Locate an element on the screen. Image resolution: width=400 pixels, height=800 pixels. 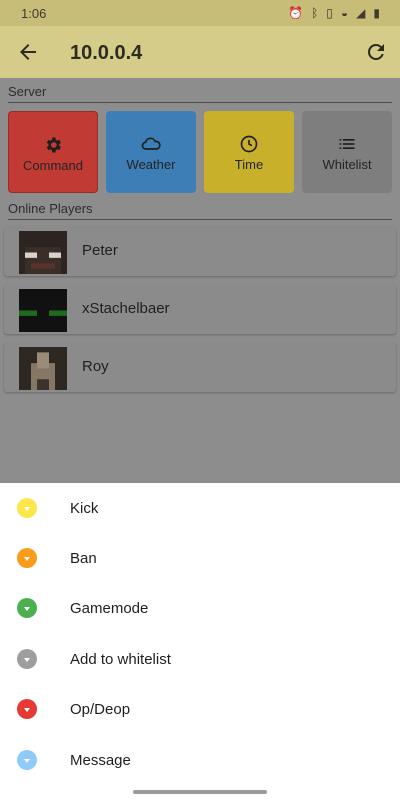
clock-icon is located at coordinates (249, 144).